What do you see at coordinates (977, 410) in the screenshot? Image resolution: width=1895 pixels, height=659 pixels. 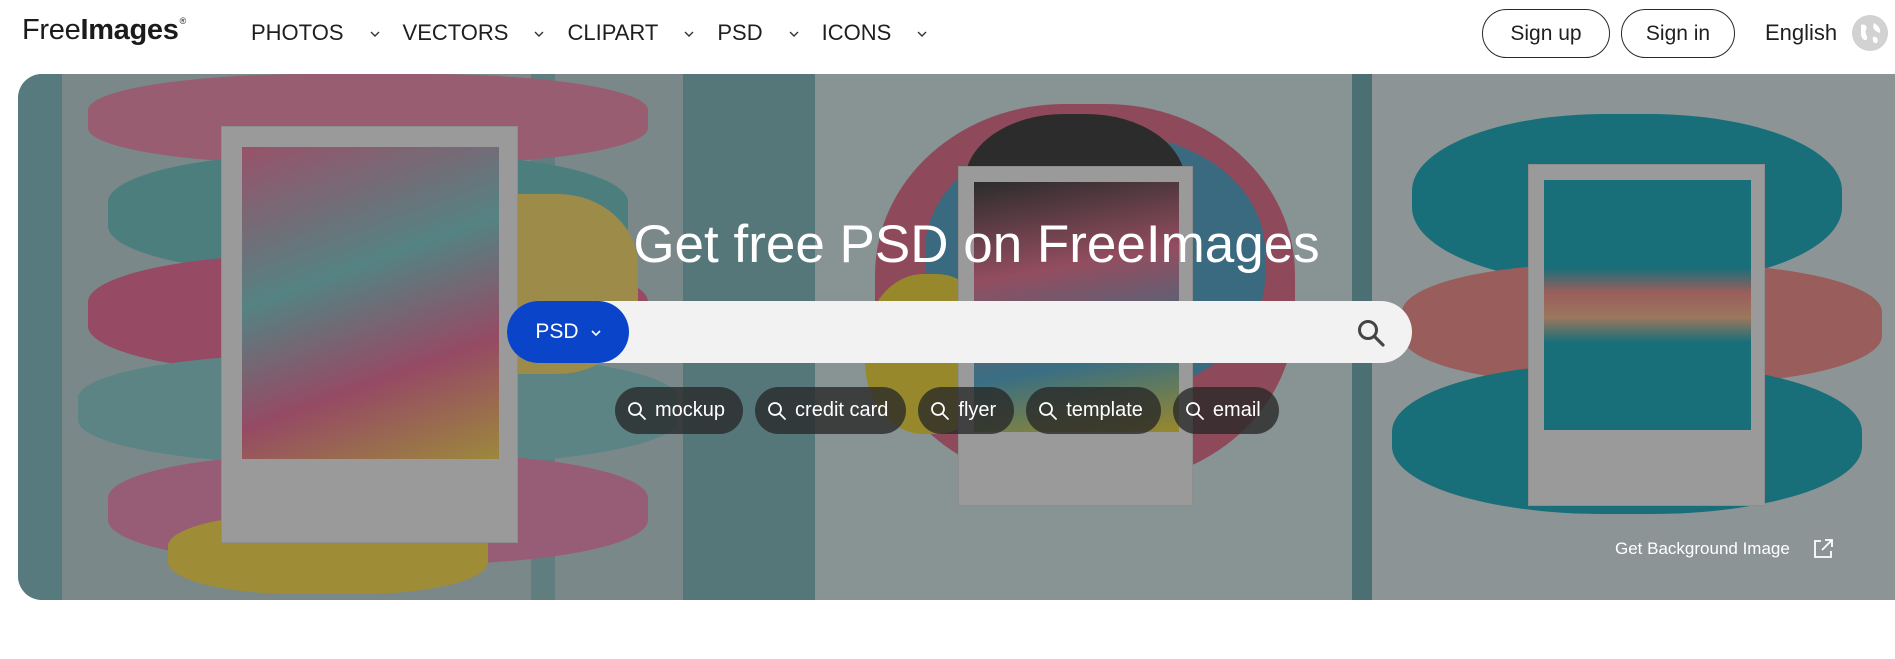 I see `tag-label: flyer` at bounding box center [977, 410].